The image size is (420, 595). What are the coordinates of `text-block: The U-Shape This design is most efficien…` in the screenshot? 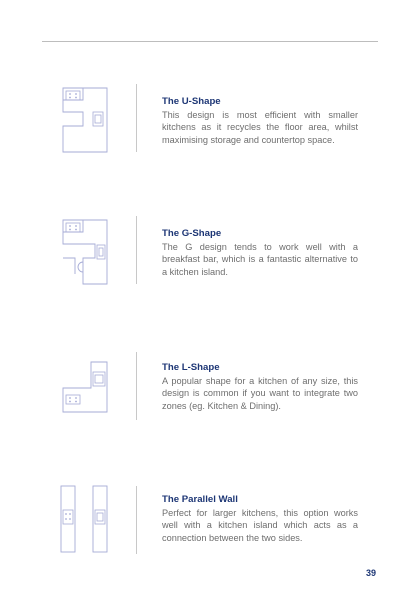 It's located at (260, 121).